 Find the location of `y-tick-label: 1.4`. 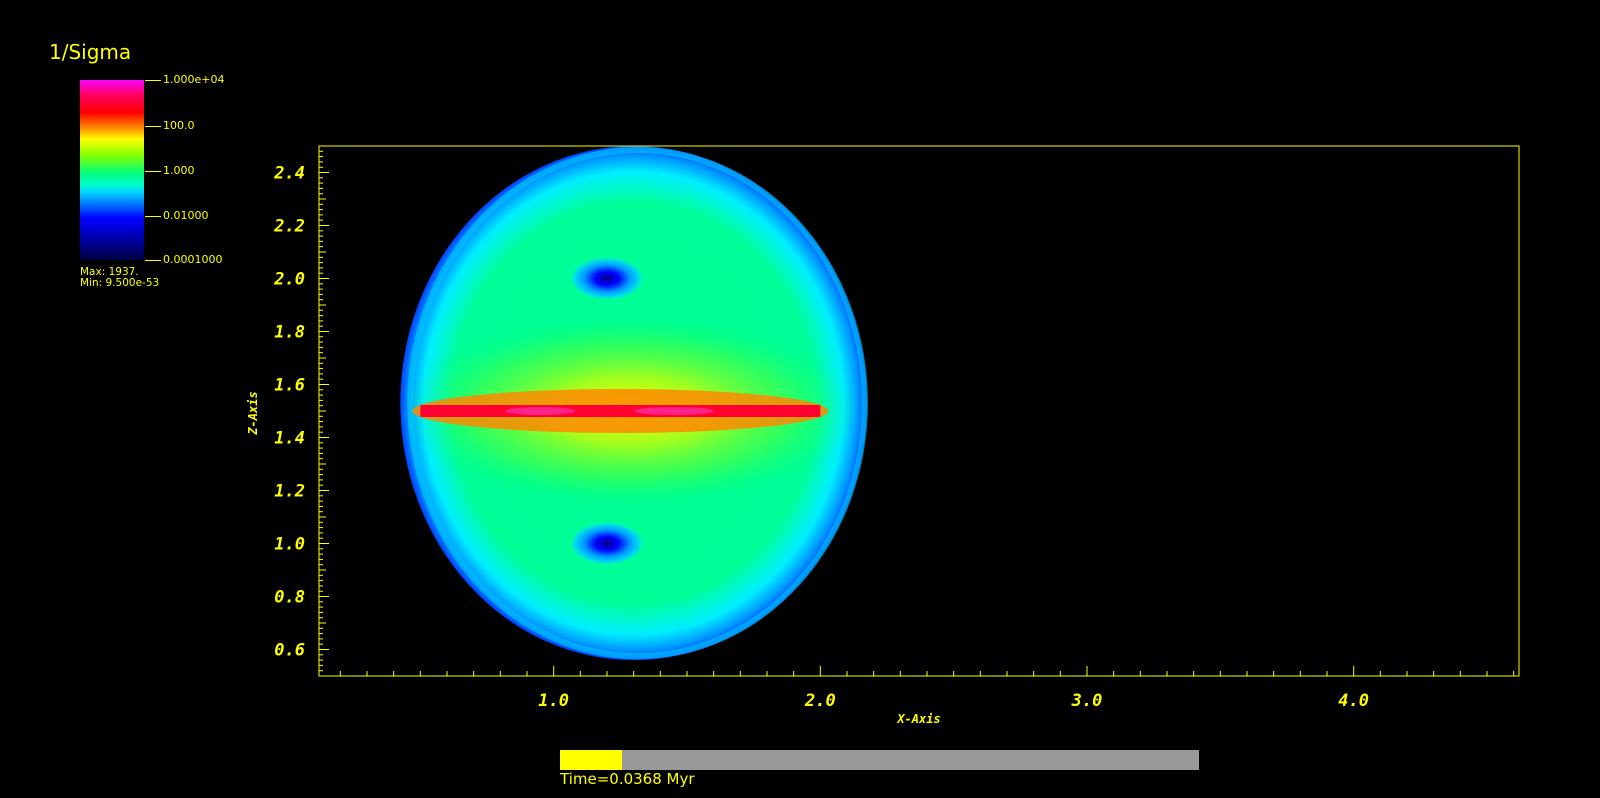

y-tick-label: 1.4 is located at coordinates (289, 439).